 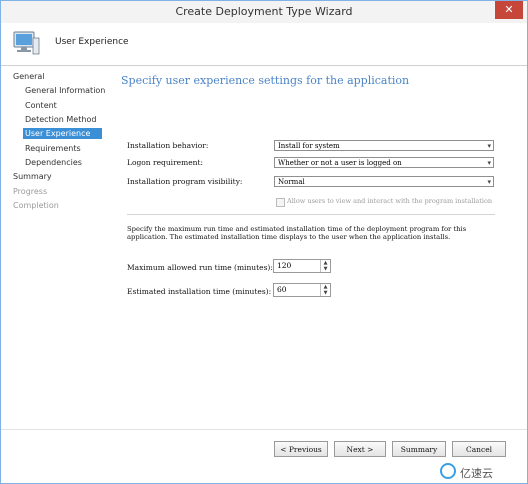 I want to click on est-install-time-stepper: 60 ▲ ▼, so click(x=302, y=290).